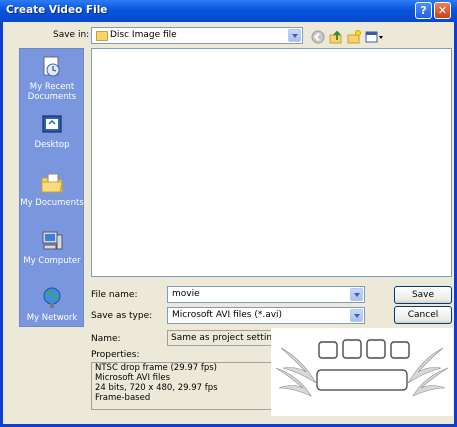  Describe the element at coordinates (52, 240) in the screenshot. I see `my-computer-icon` at that location.